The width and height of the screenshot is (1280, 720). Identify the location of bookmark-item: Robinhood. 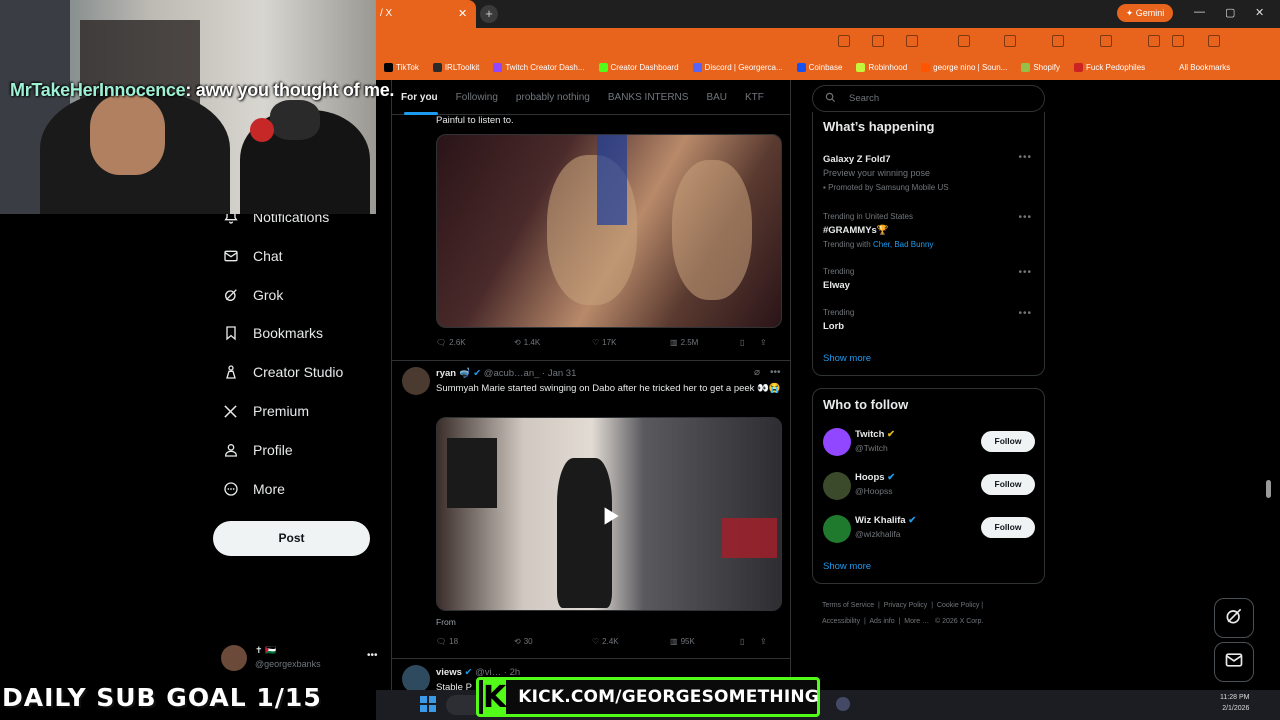
(881, 68).